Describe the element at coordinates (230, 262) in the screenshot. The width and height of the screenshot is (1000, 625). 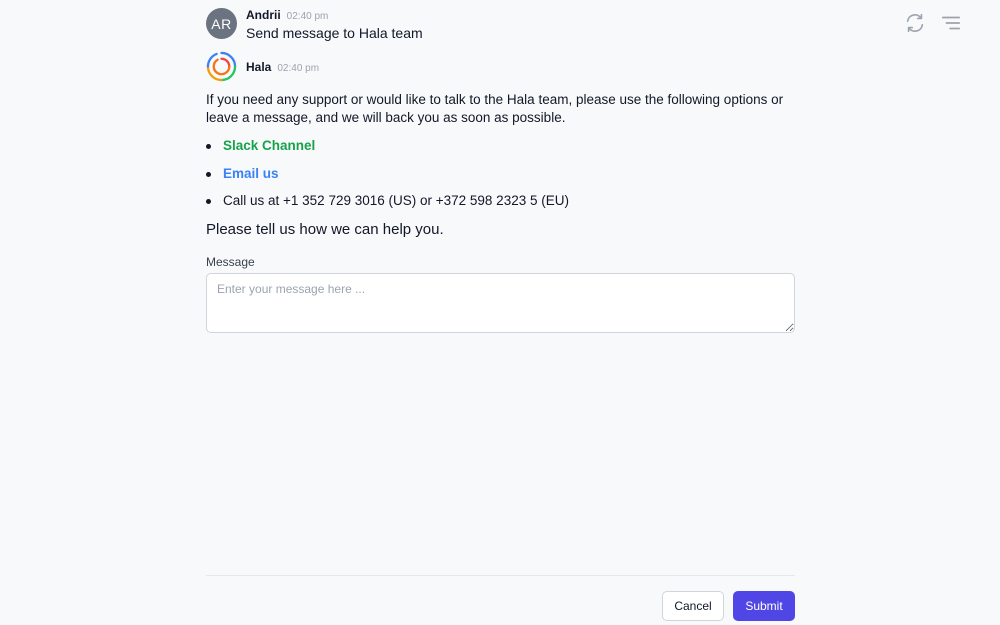
I see `message-field-label: Message` at that location.